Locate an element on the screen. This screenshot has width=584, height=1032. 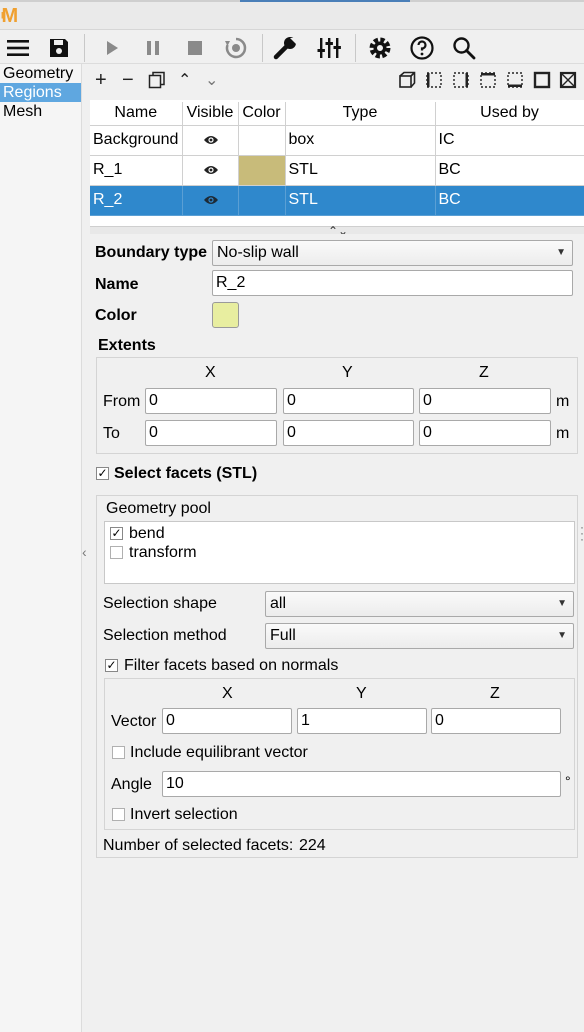
gear-icon is located at coordinates (380, 48).